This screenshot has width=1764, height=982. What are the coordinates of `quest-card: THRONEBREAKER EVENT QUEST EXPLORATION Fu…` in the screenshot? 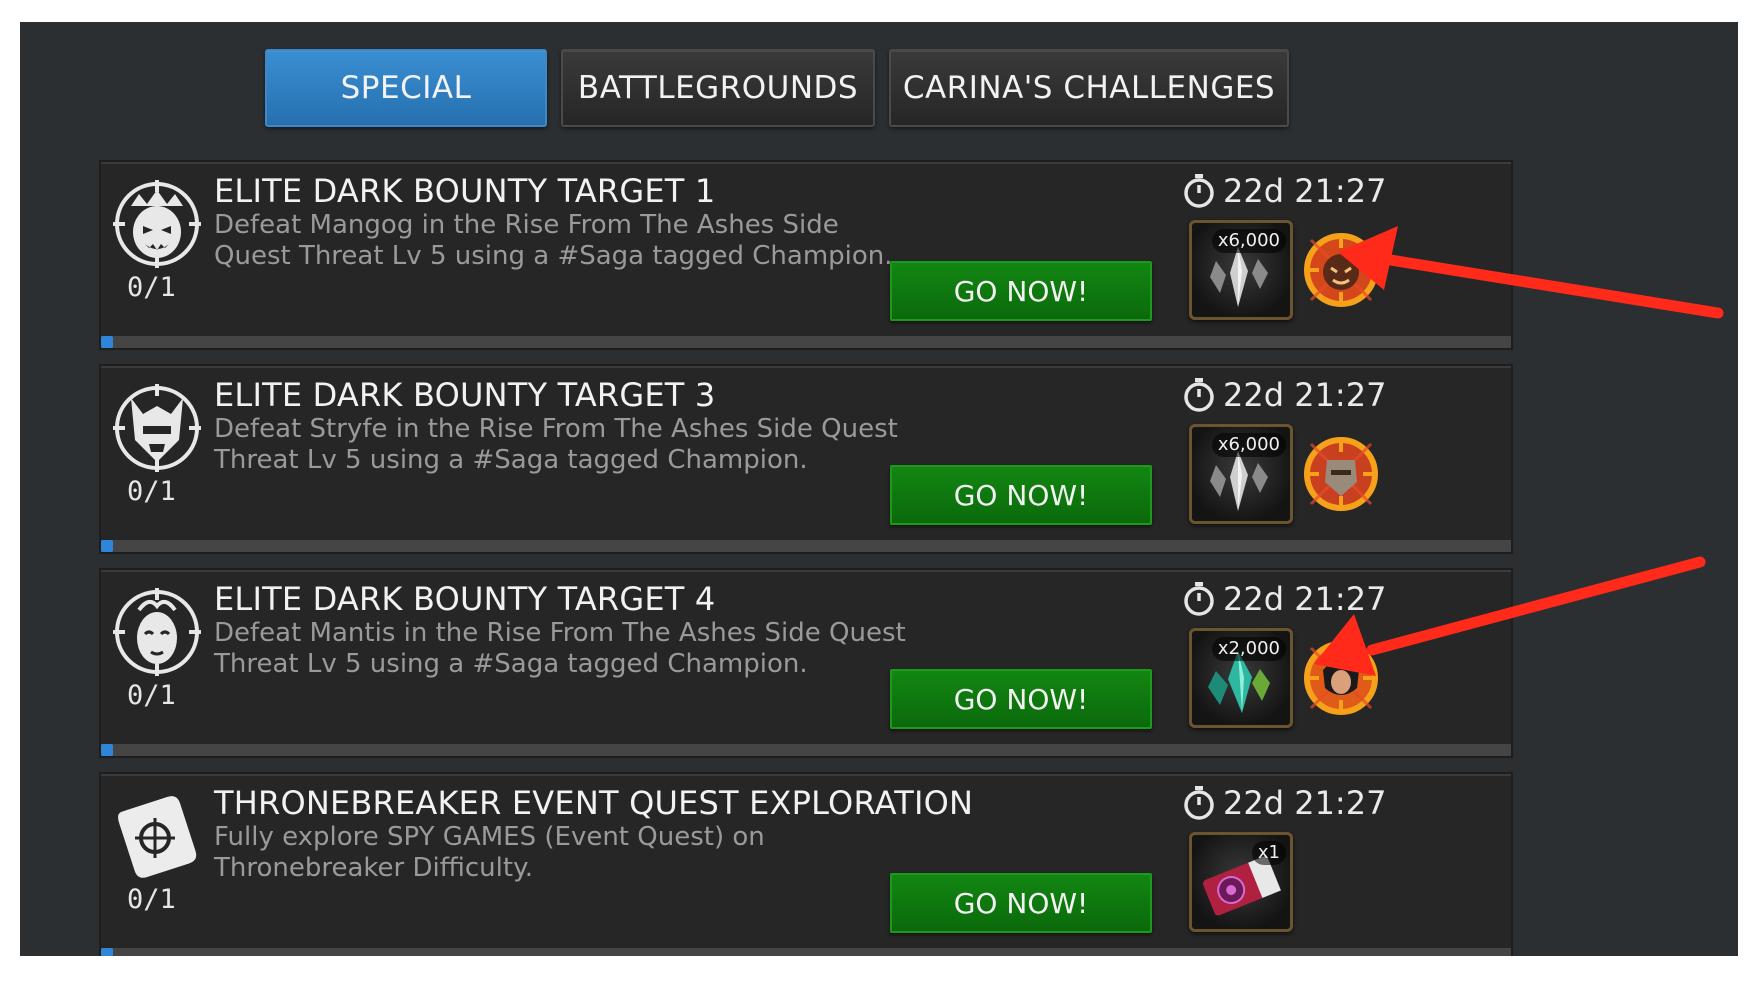 It's located at (806, 865).